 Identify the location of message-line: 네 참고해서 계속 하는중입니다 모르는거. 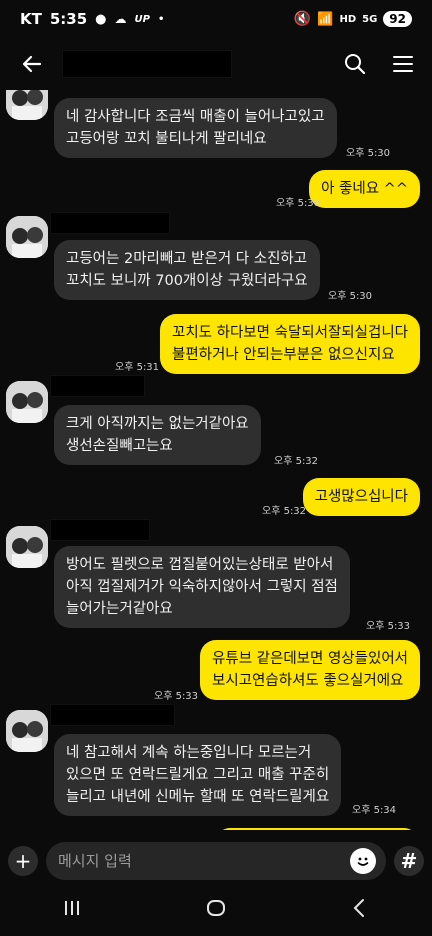
(189, 753).